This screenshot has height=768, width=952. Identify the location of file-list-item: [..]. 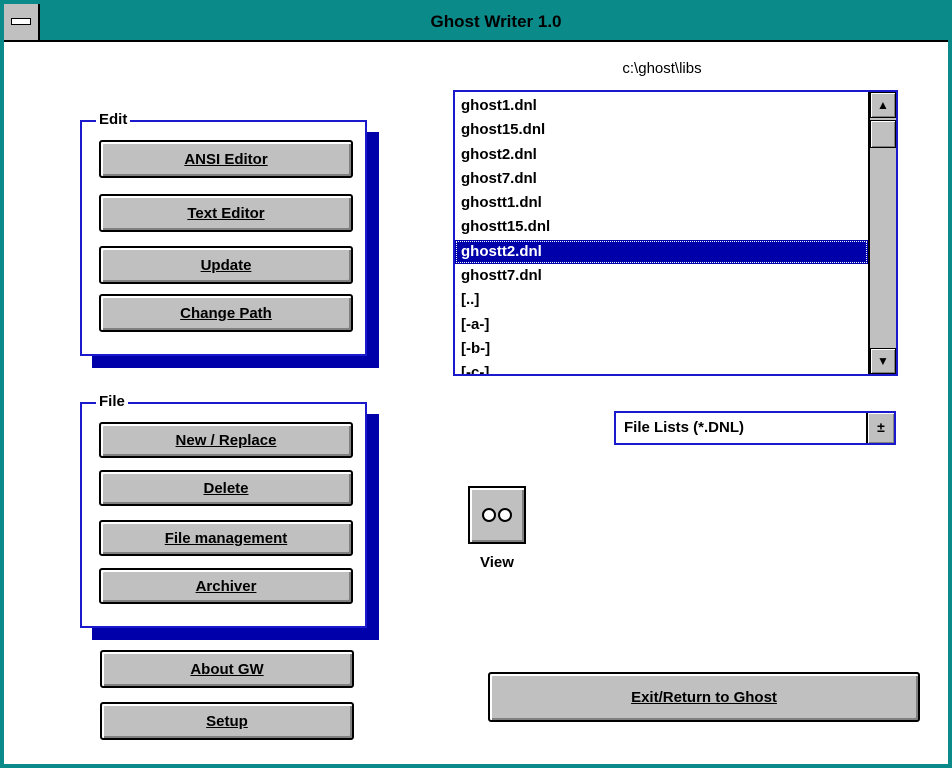
(661, 300).